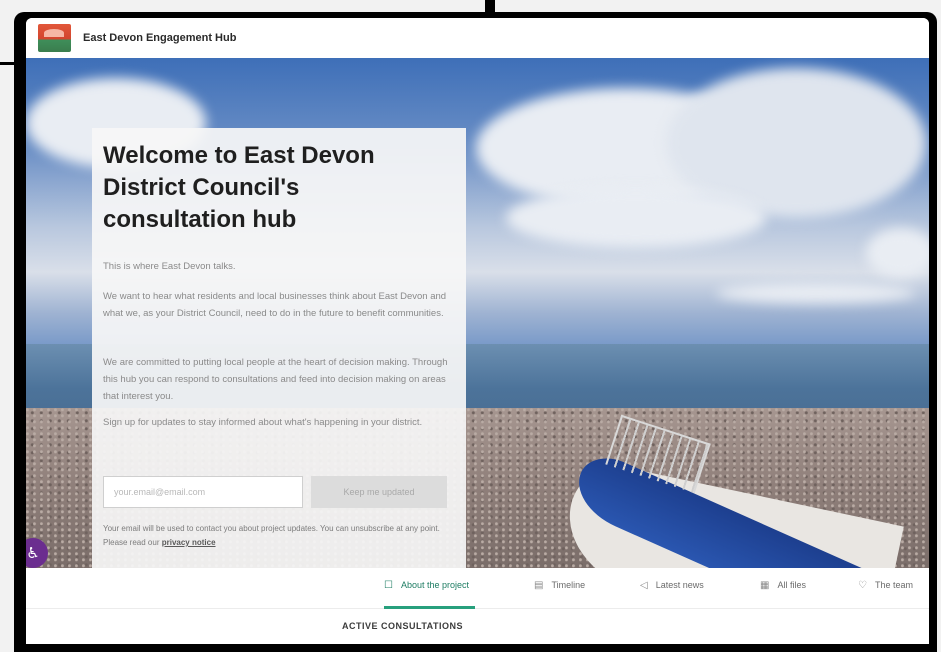 This screenshot has height=652, width=941. What do you see at coordinates (568, 585) in the screenshot?
I see `tab-label: Timeline` at bounding box center [568, 585].